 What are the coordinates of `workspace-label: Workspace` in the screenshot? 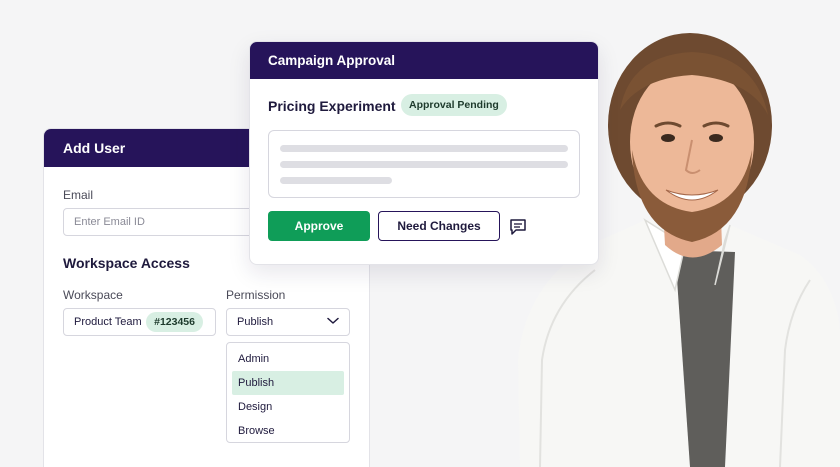 It's located at (93, 295).